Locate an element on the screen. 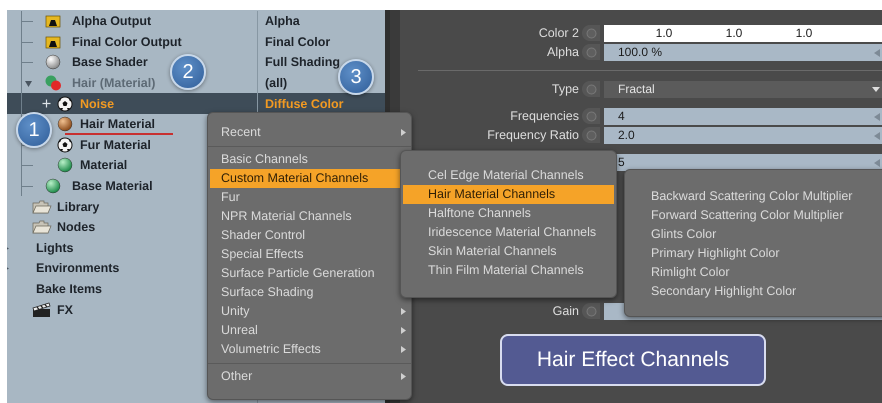 The height and width of the screenshot is (403, 882). tree-label: Base Material is located at coordinates (112, 186).